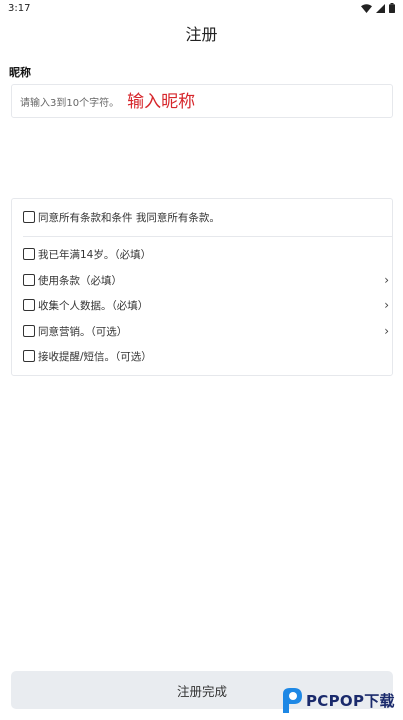 The height and width of the screenshot is (720, 403). What do you see at coordinates (201, 8) in the screenshot?
I see `status-bar: 3:17` at bounding box center [201, 8].